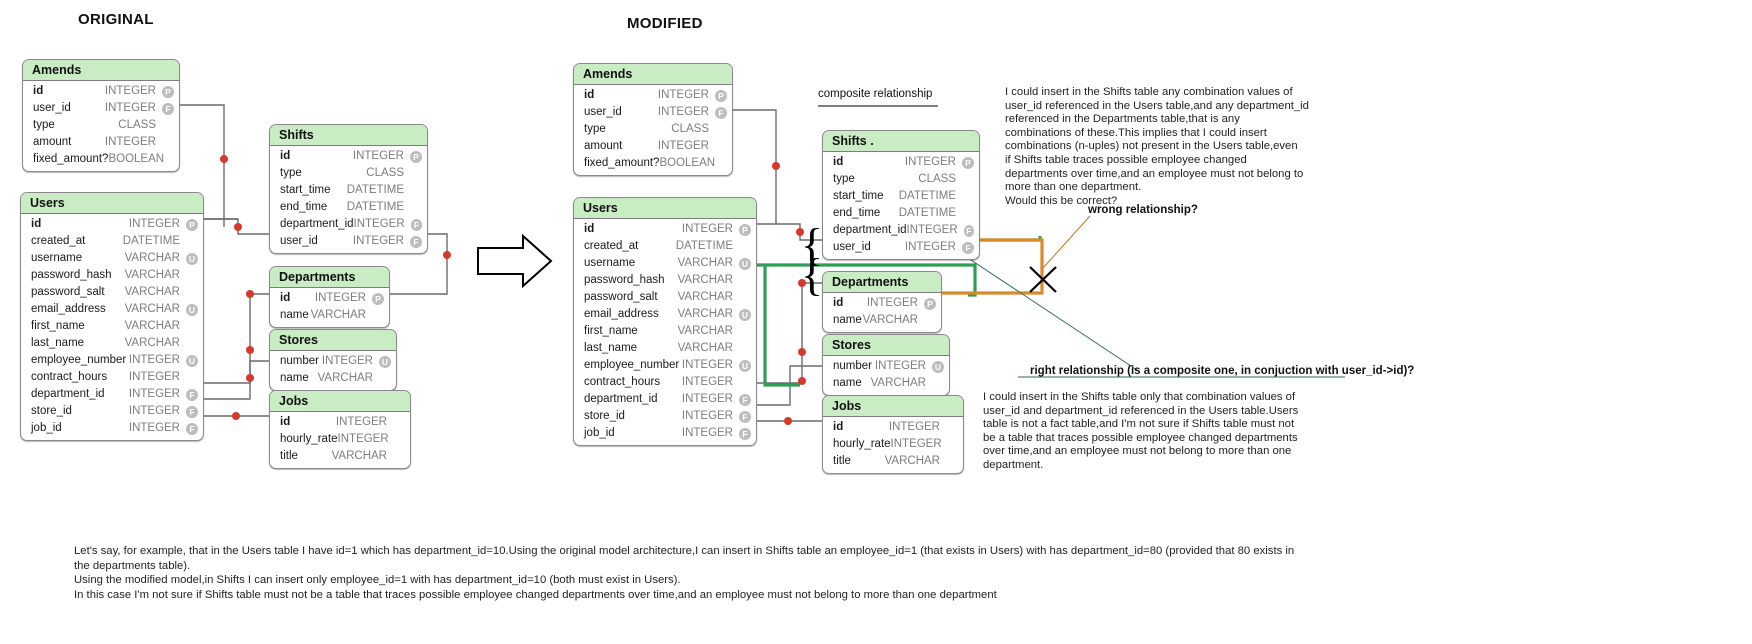 Image resolution: width=1752 pixels, height=644 pixels. Describe the element at coordinates (603, 146) in the screenshot. I see `field-name: amount` at that location.